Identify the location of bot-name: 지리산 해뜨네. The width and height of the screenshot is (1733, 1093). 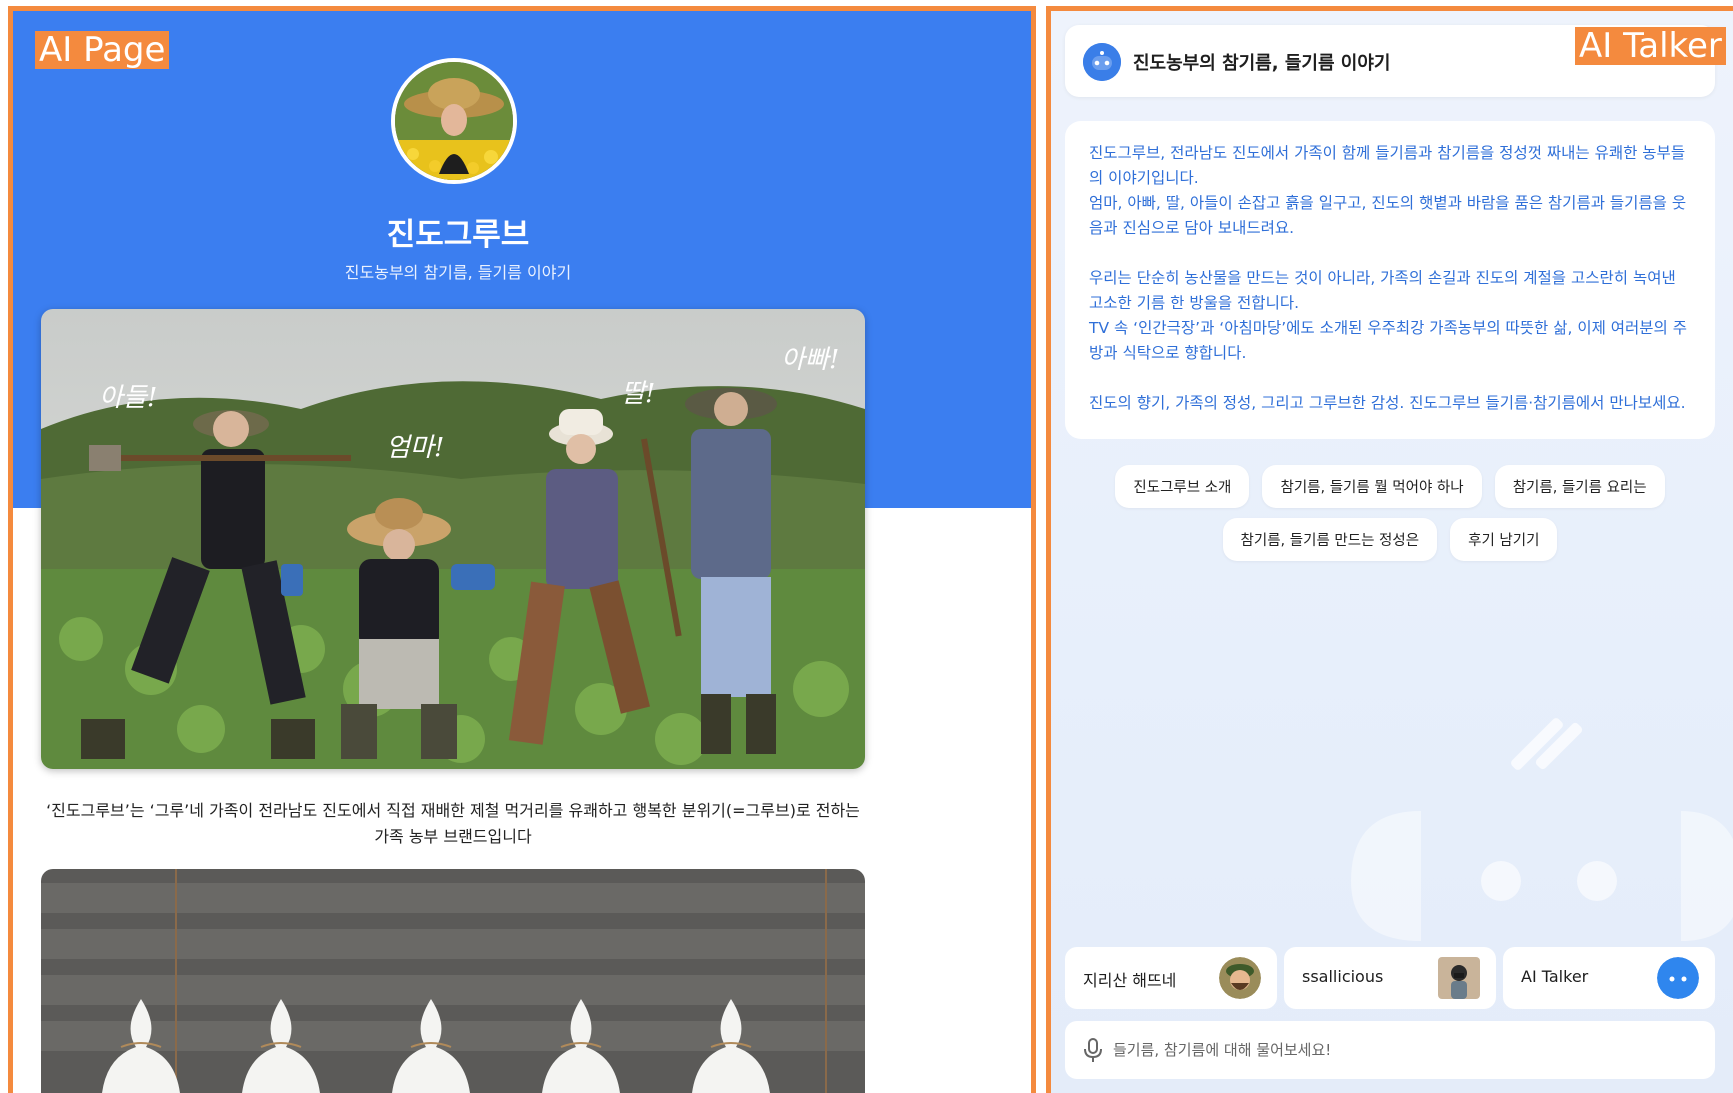
(1130, 980).